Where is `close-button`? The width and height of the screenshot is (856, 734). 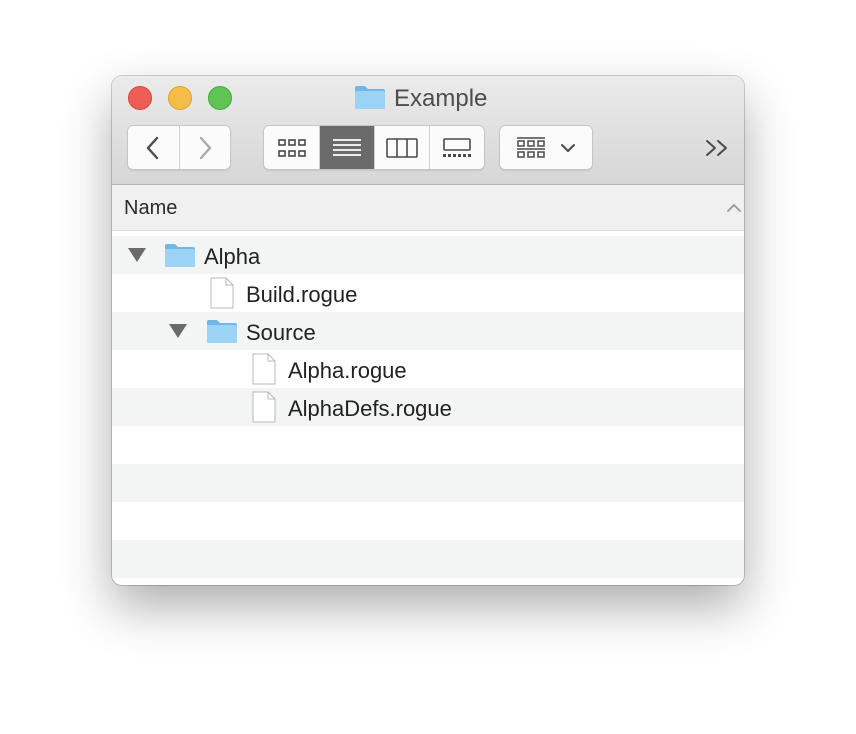
close-button is located at coordinates (140, 98).